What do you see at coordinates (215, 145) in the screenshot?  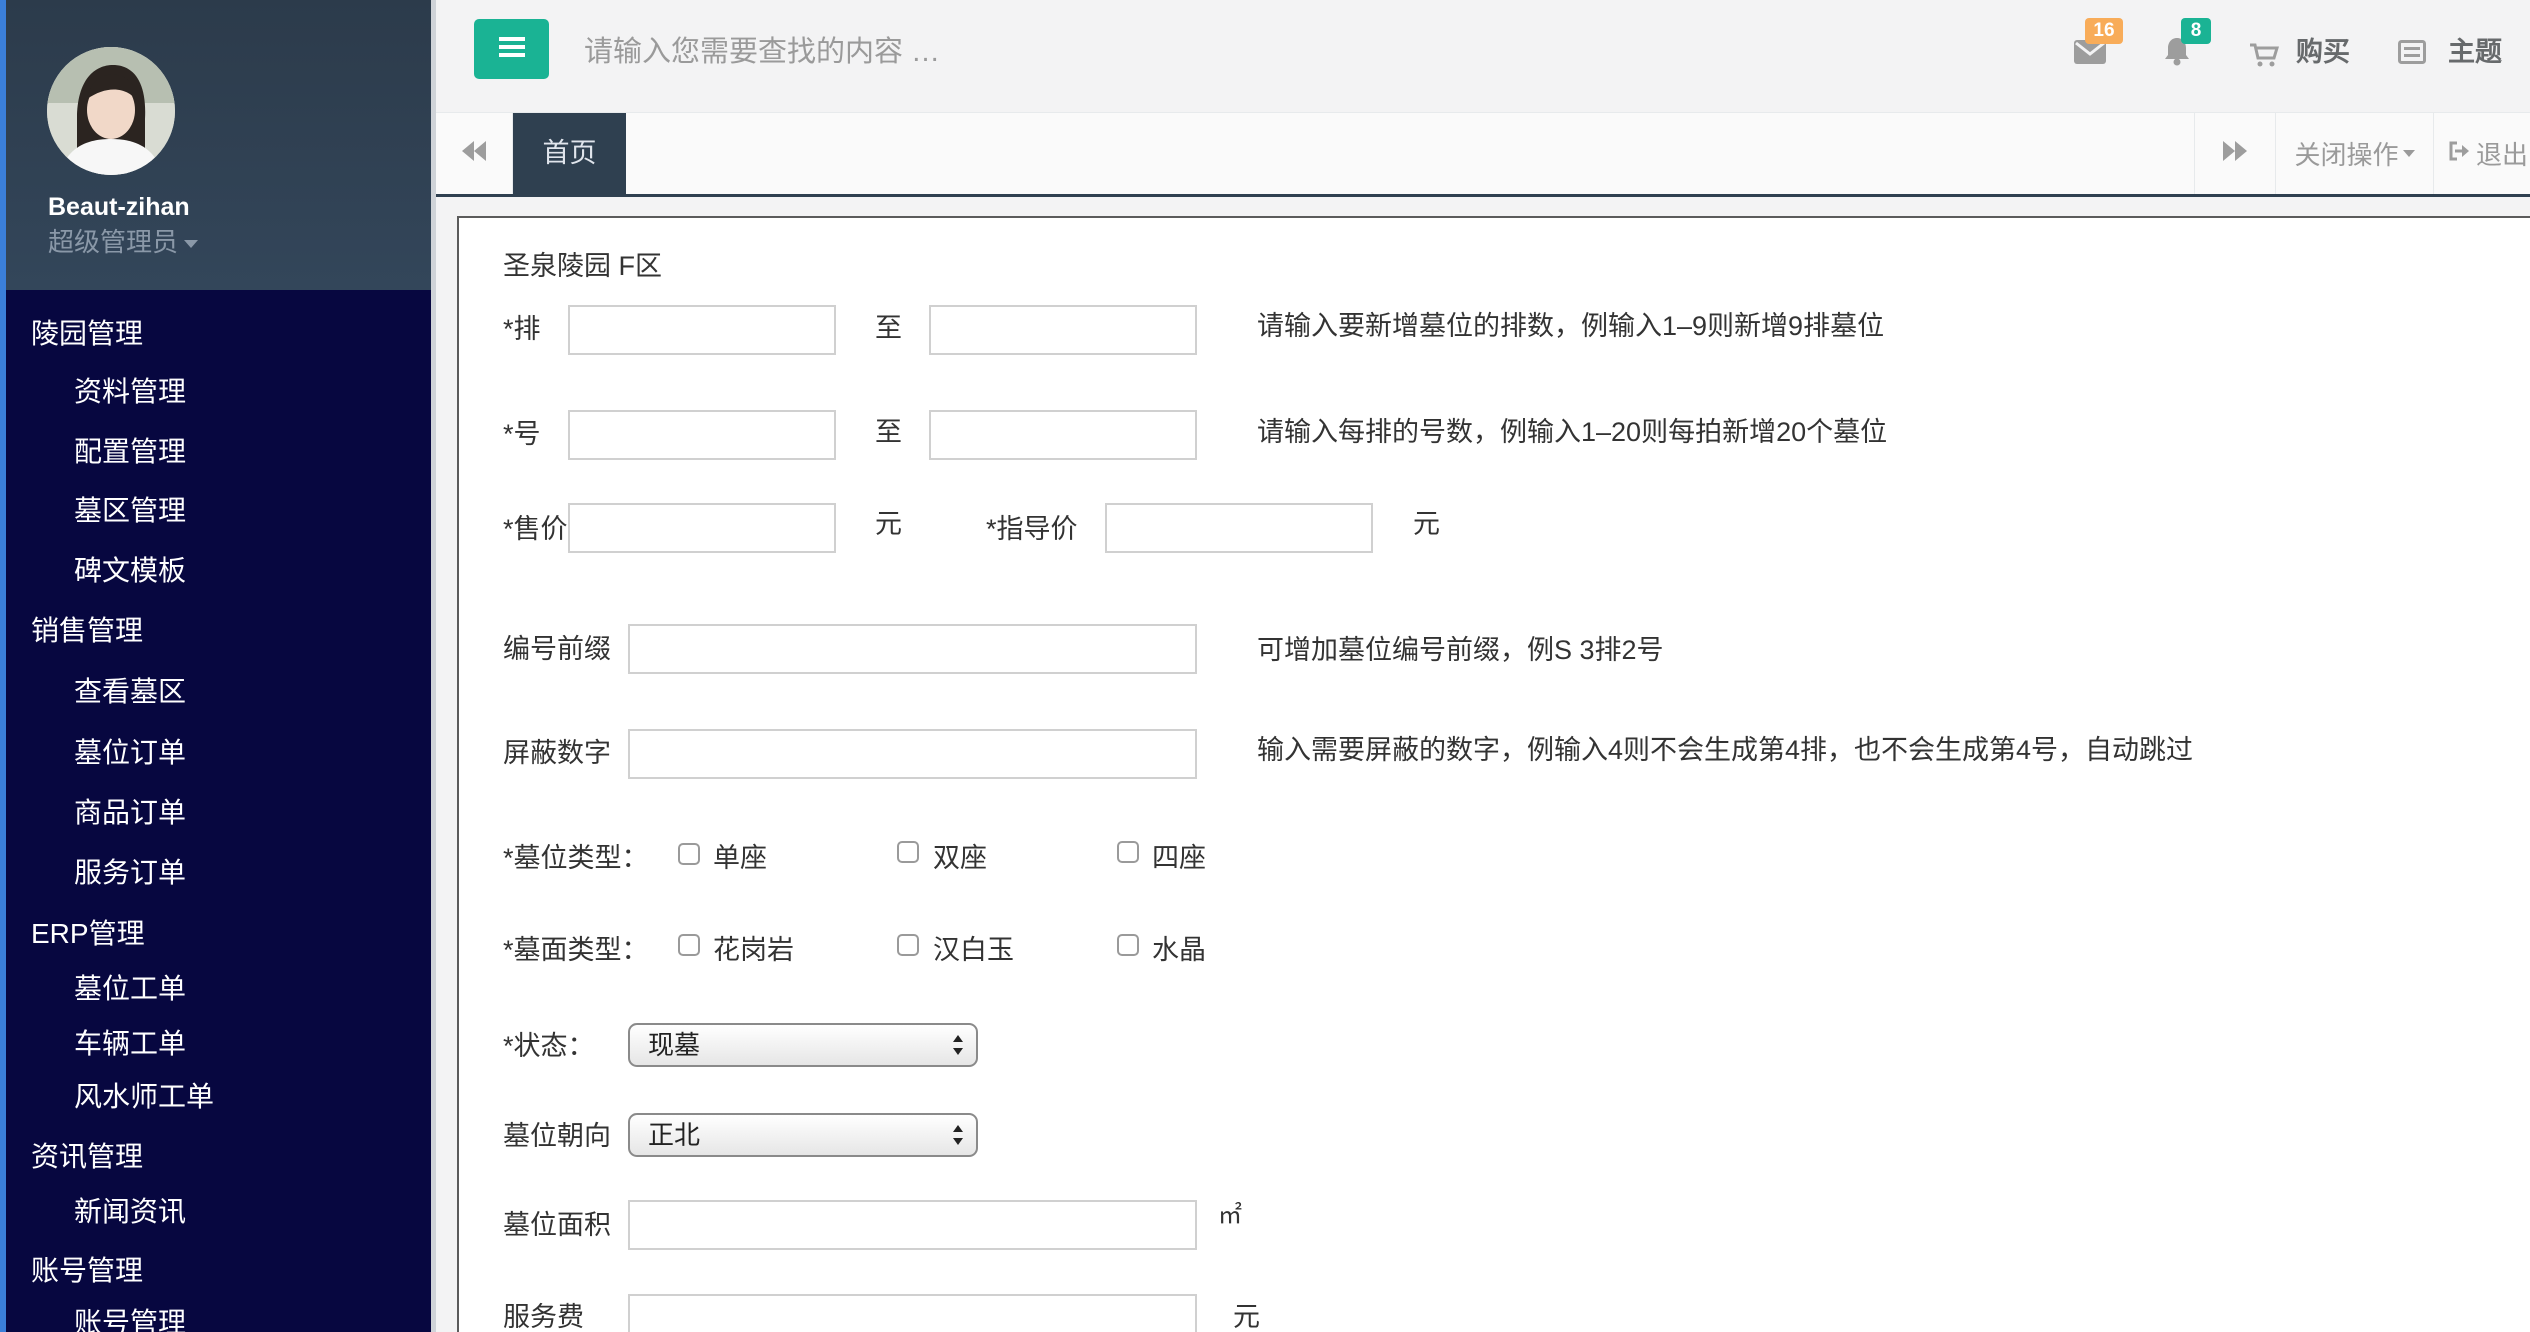 I see `profile-panel: Beaut-zihan 超级管理员` at bounding box center [215, 145].